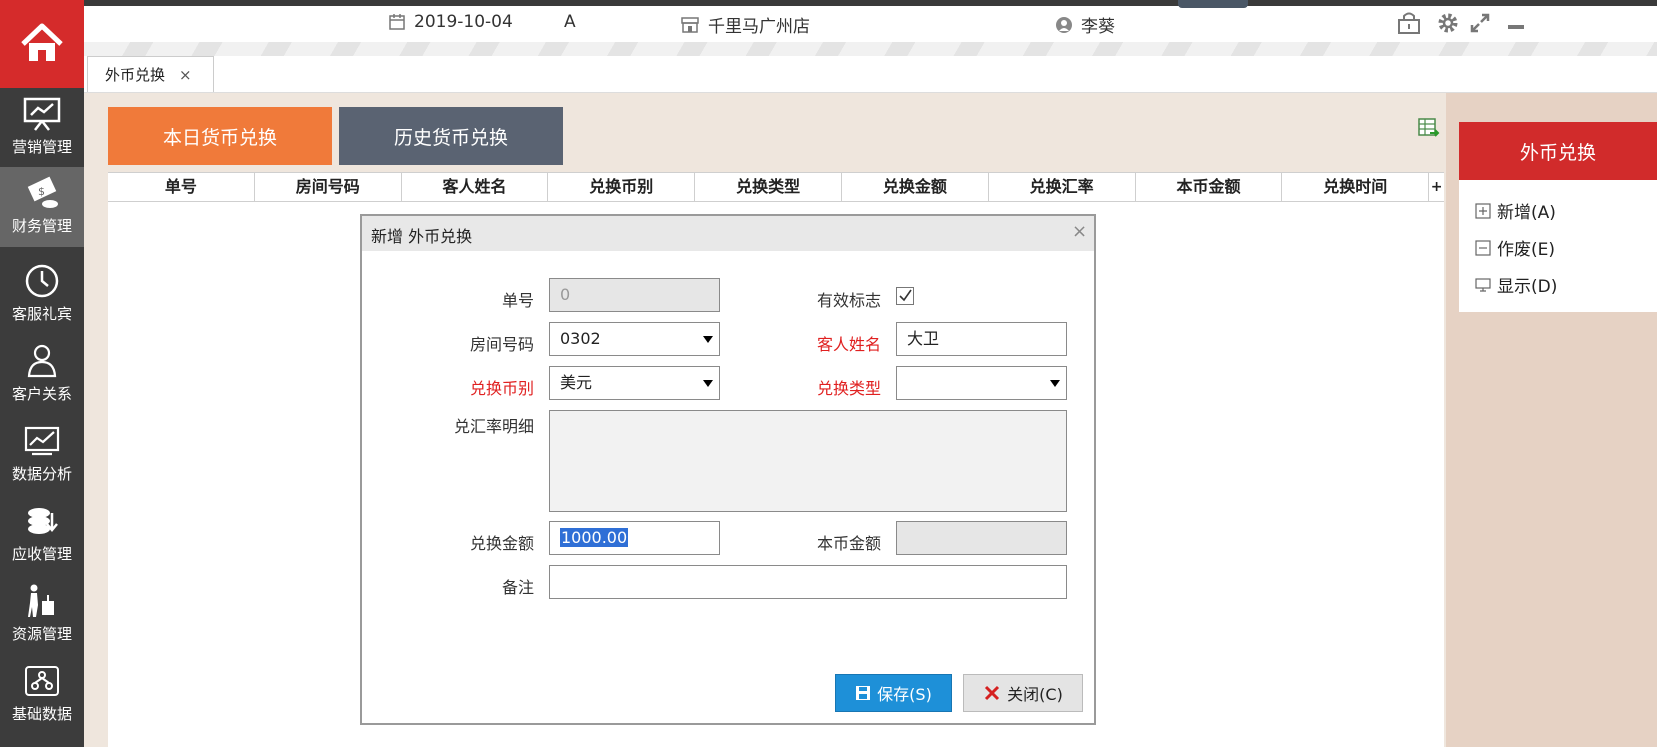 Image resolution: width=1657 pixels, height=747 pixels. I want to click on exchange-type-select, so click(981, 383).